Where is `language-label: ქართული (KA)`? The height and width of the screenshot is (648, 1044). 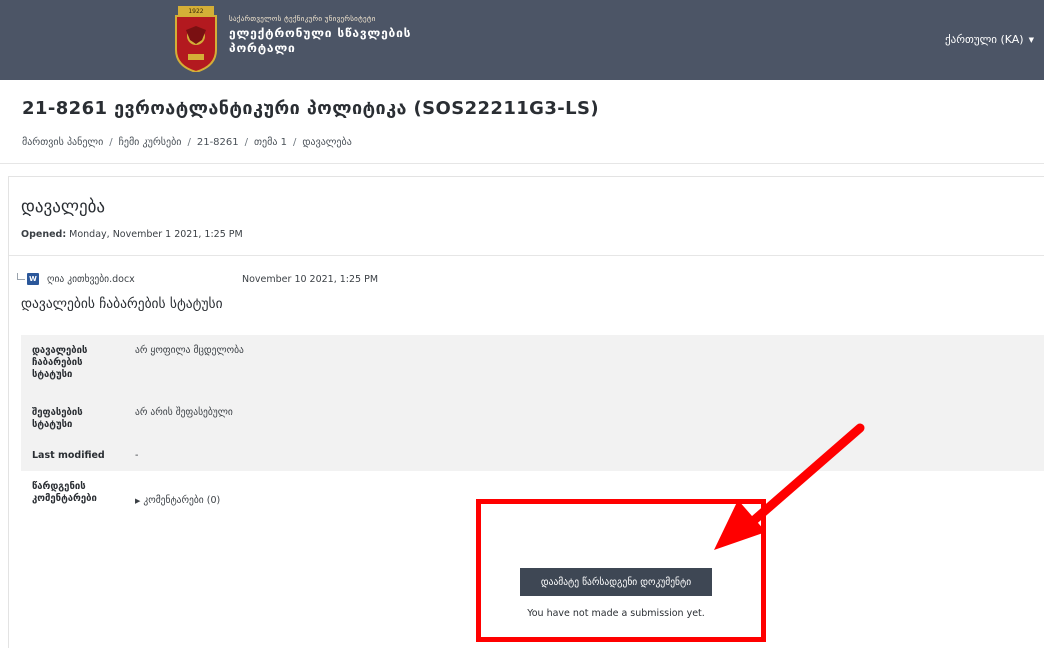
language-label: ქართული (KA) is located at coordinates (984, 39).